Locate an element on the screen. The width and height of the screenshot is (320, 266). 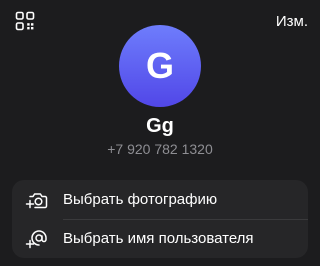
profile-name: Gg is located at coordinates (160, 126).